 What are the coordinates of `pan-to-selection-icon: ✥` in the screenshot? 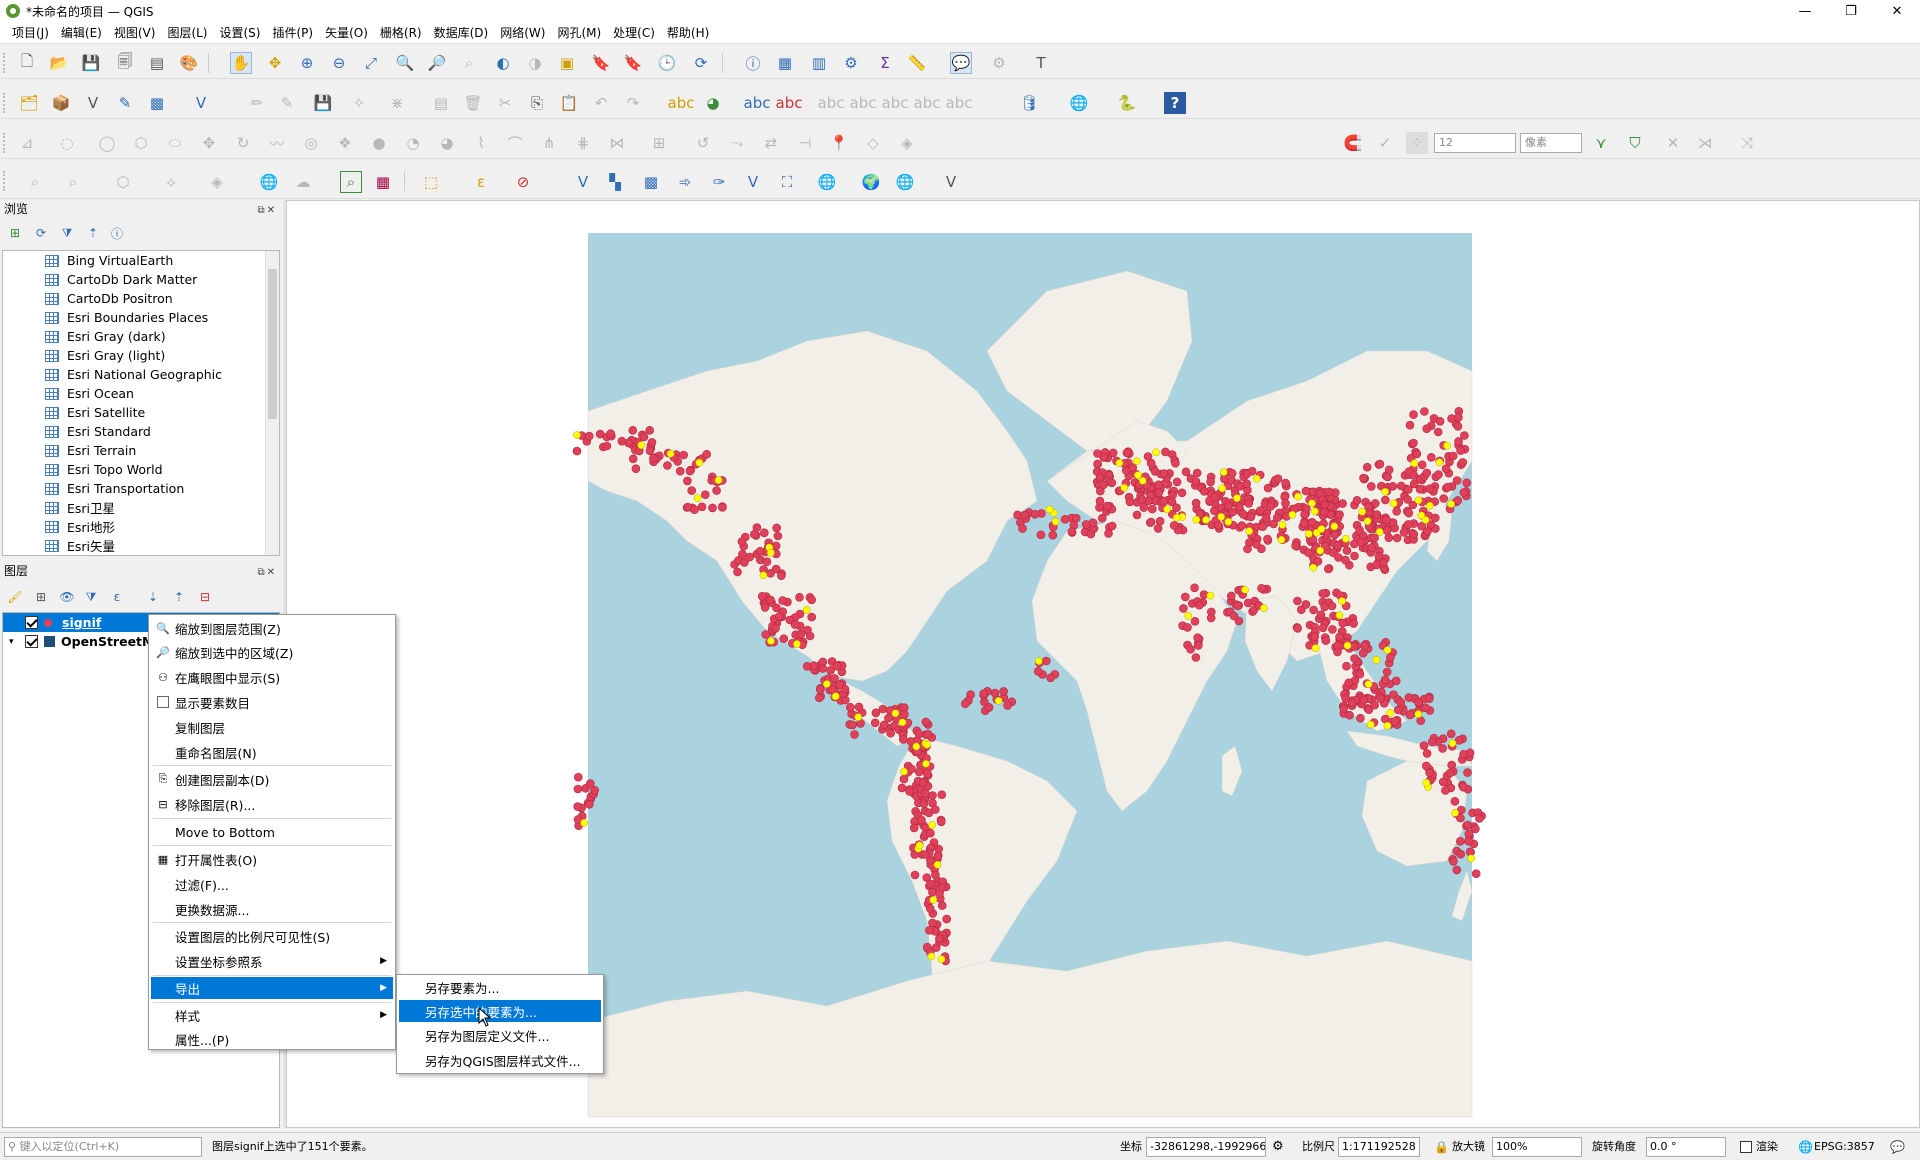 It's located at (275, 63).